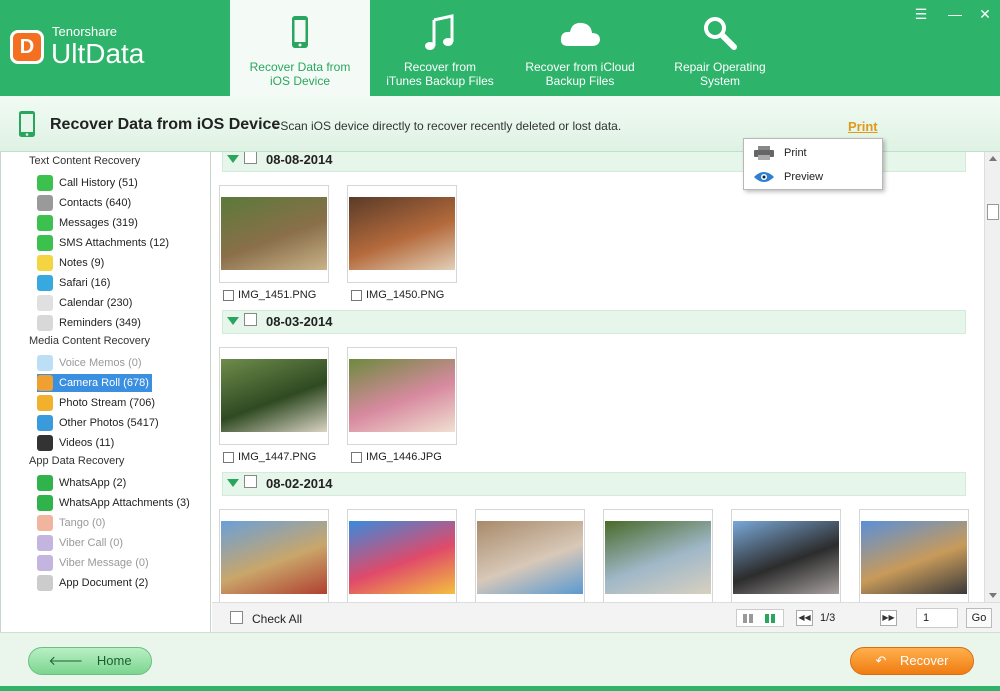 The height and width of the screenshot is (691, 1000). What do you see at coordinates (45, 543) in the screenshot?
I see `viber-icon` at bounding box center [45, 543].